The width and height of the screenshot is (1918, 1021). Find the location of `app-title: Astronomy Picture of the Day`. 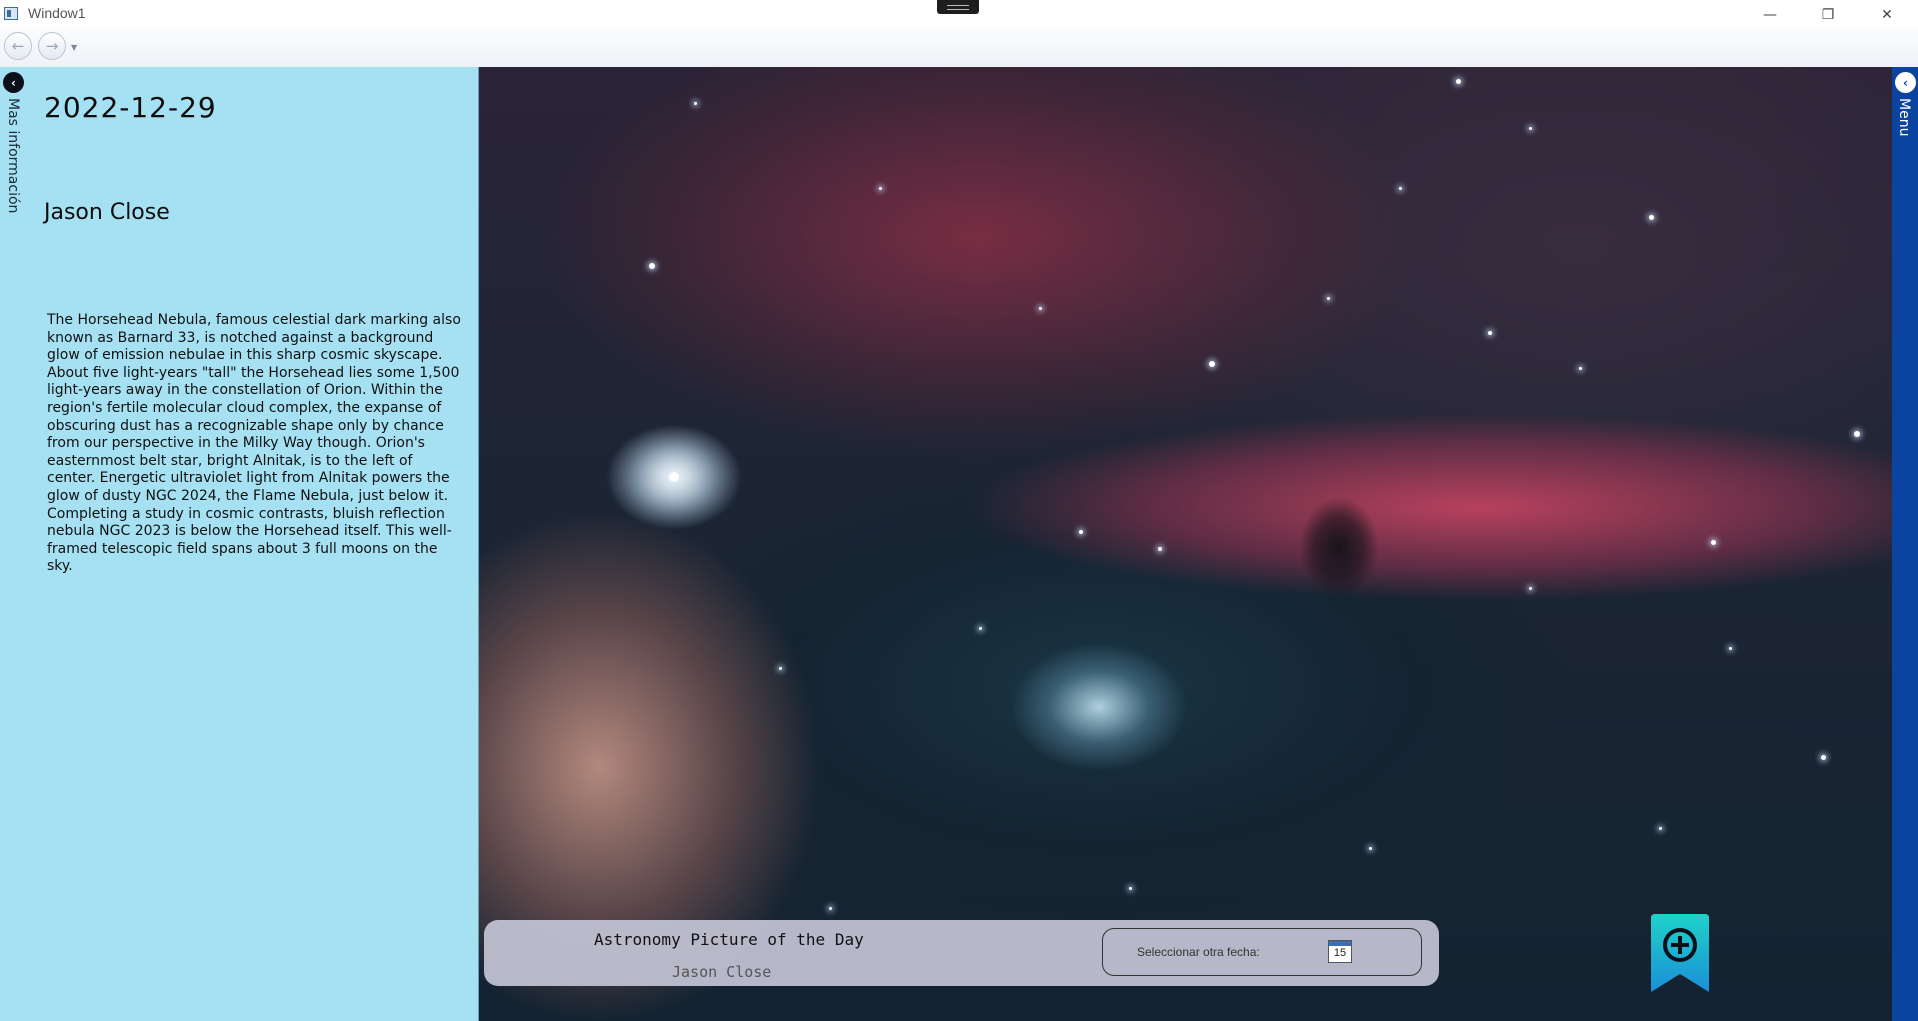

app-title: Astronomy Picture of the Day is located at coordinates (729, 939).